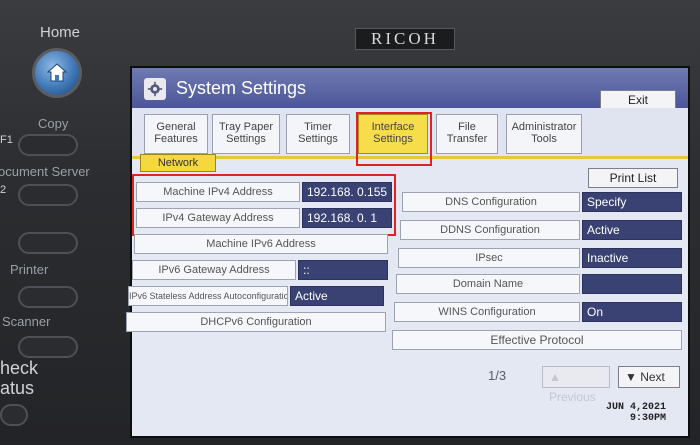 The height and width of the screenshot is (445, 700). What do you see at coordinates (467, 134) in the screenshot?
I see `tab-file-transfer: File Transfer` at bounding box center [467, 134].